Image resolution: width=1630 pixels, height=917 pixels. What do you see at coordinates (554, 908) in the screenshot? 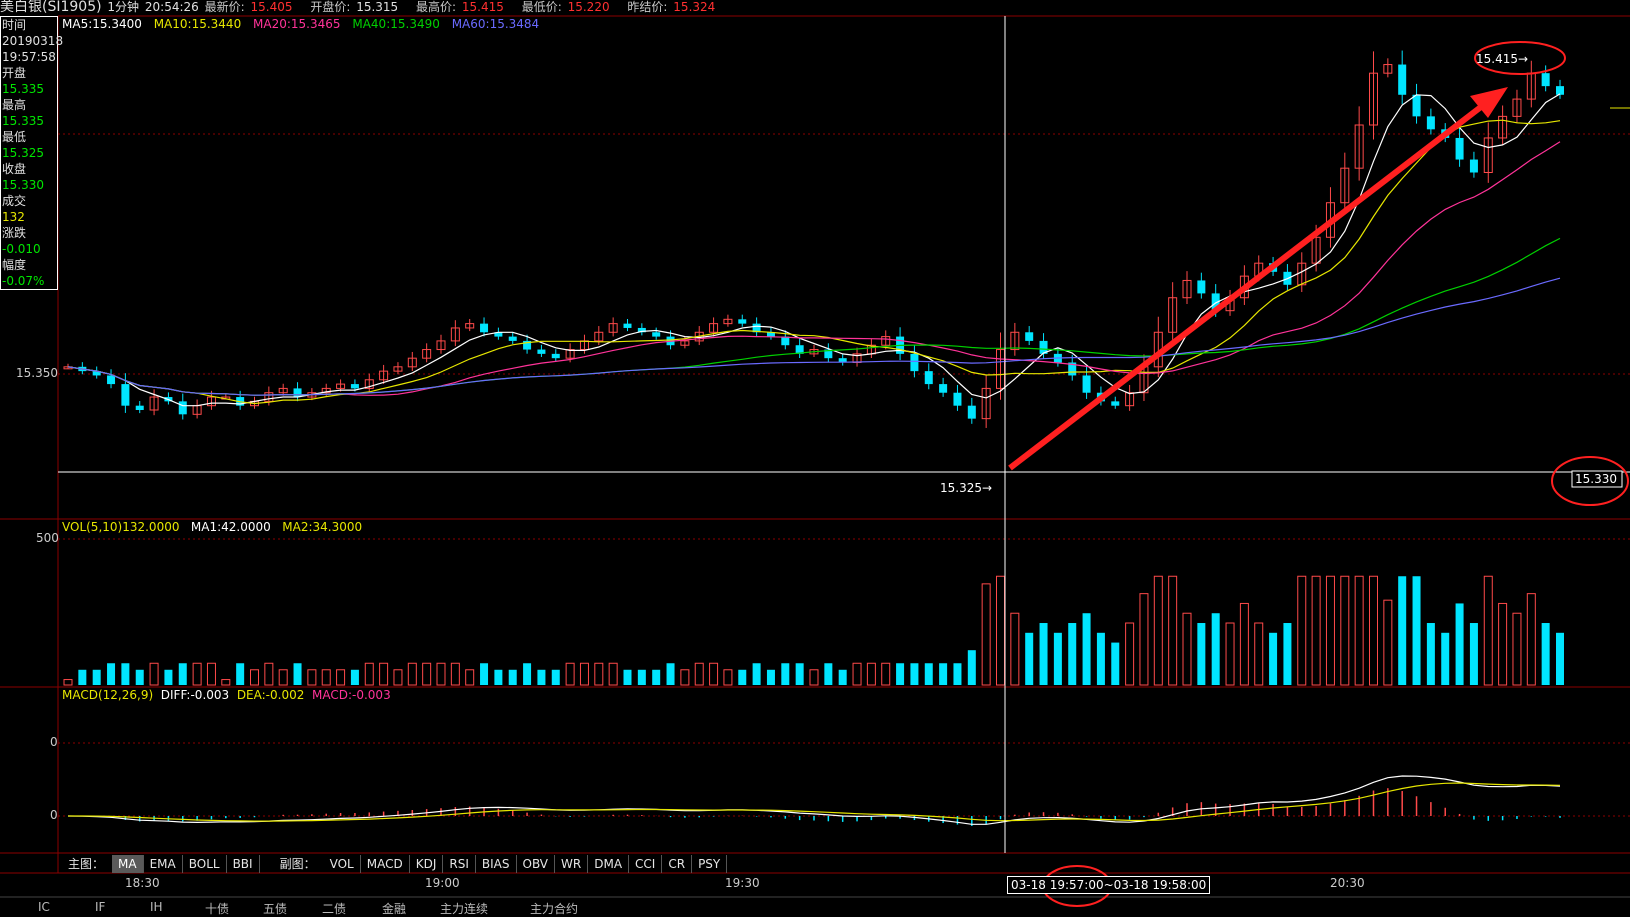
I see `bottom-tab-8: 主力合约` at bounding box center [554, 908].